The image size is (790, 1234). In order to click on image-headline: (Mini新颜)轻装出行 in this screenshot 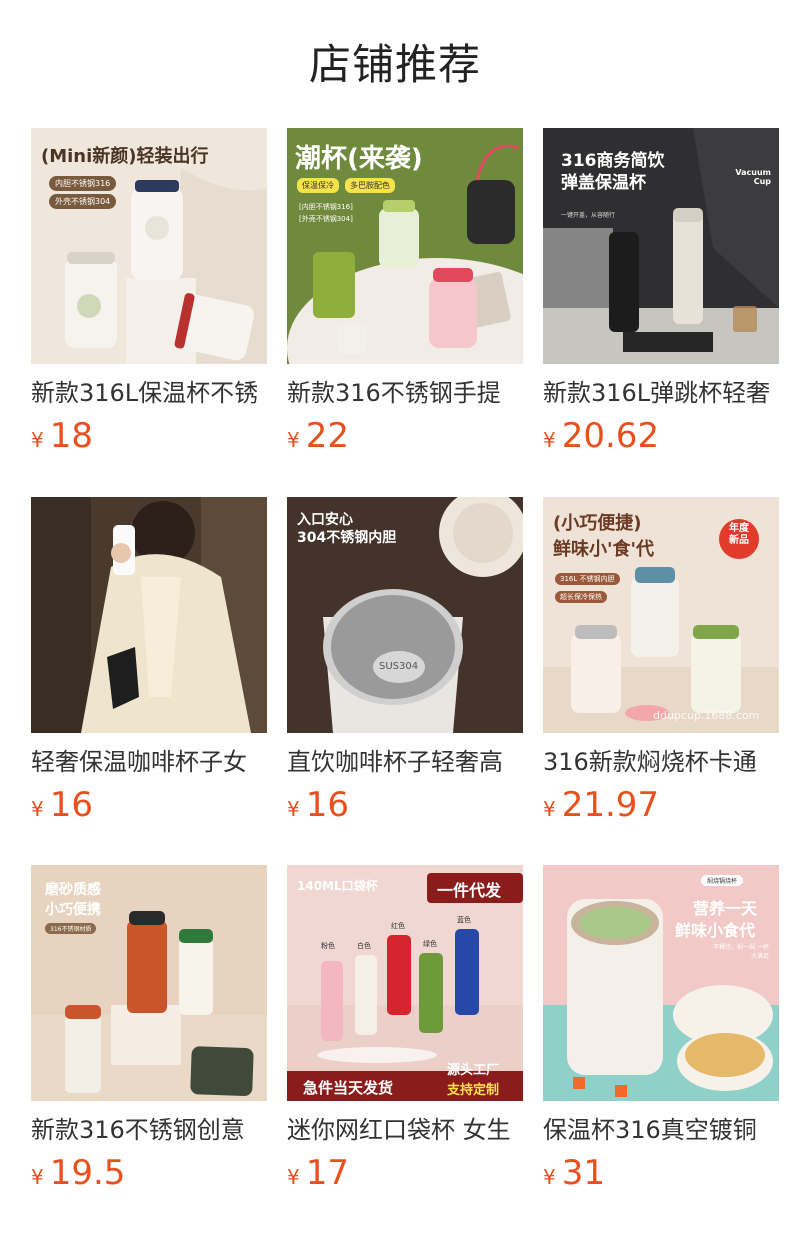, I will do `click(125, 156)`.